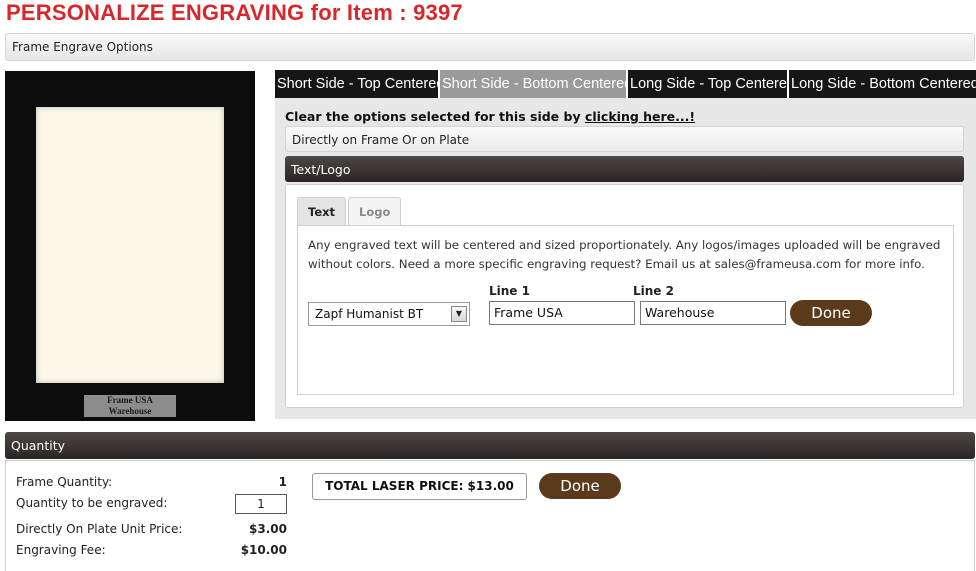 The width and height of the screenshot is (976, 571). What do you see at coordinates (282, 482) in the screenshot?
I see `frame-quantity-value: 1` at bounding box center [282, 482].